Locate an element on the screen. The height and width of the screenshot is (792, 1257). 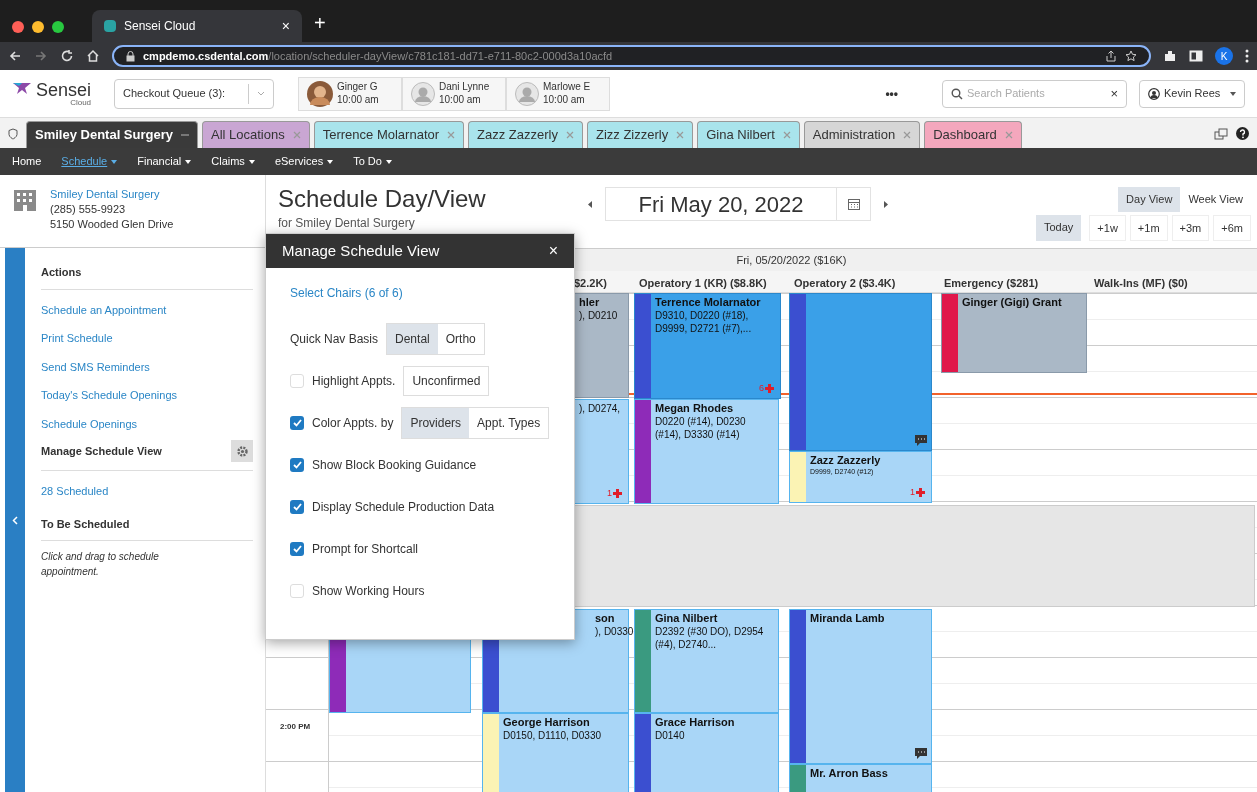
appointment-block: Grace Harrison D0140 is located at coordinates (706, 752).